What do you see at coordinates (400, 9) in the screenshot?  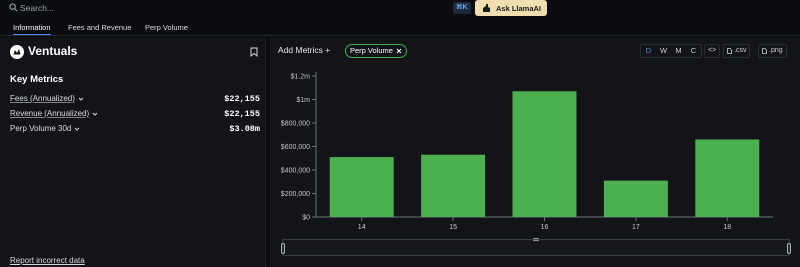 I see `top-bar: ⌘K Ask LlamaAI` at bounding box center [400, 9].